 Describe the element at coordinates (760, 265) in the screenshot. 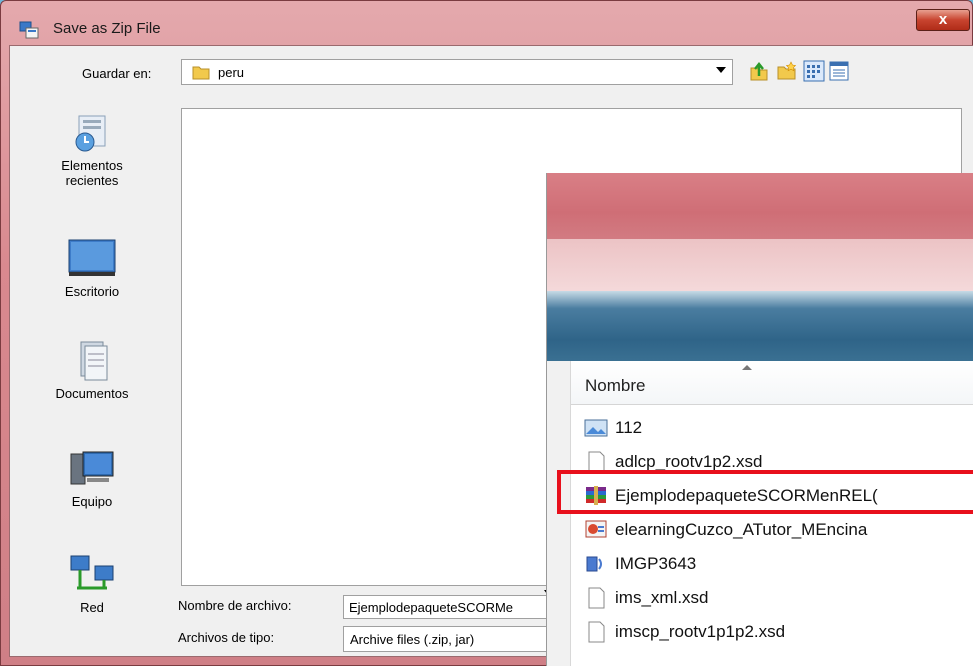

I see `overlay-menu-band` at that location.